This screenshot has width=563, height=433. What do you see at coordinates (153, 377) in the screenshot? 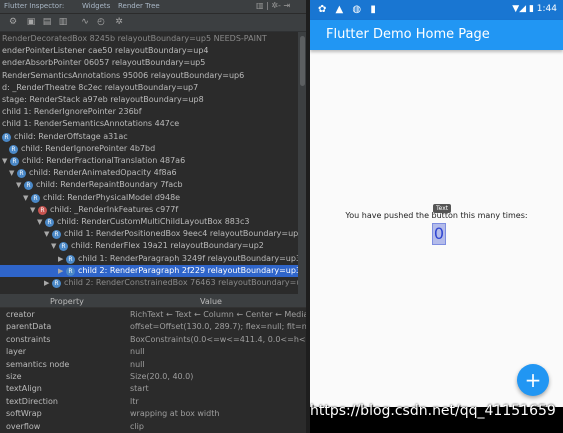
I see `property-row: size Size(20.0, 40.0)` at bounding box center [153, 377].